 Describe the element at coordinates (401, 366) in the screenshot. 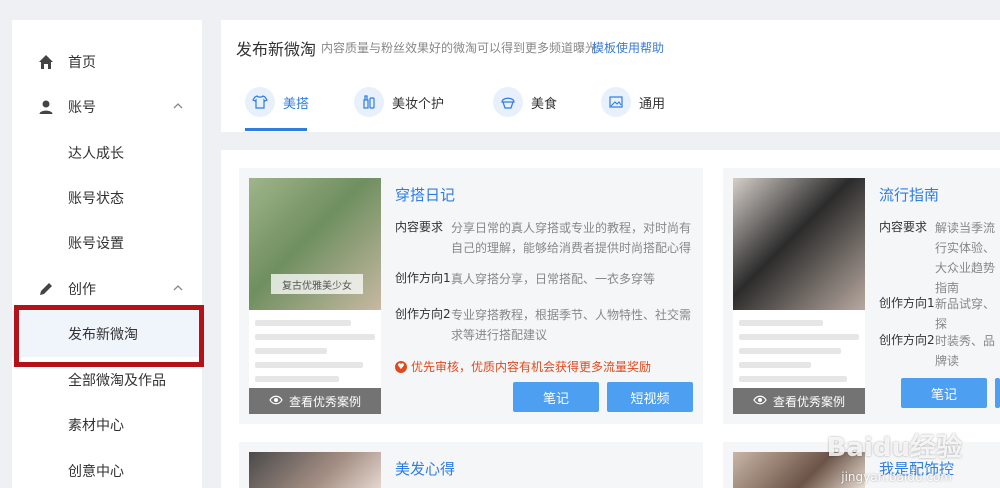

I see `heart-badge-icon: ♥` at that location.